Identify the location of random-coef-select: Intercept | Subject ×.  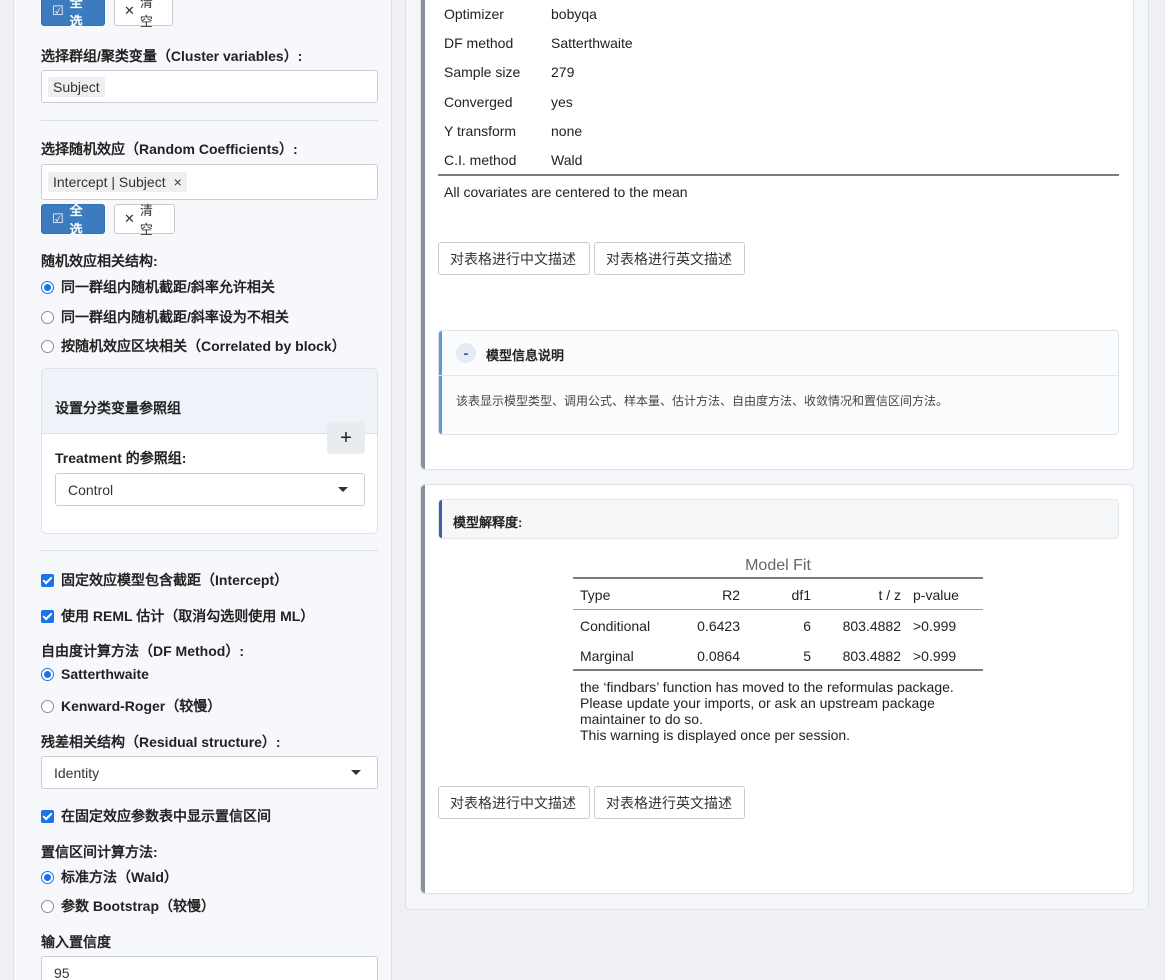
(209, 182).